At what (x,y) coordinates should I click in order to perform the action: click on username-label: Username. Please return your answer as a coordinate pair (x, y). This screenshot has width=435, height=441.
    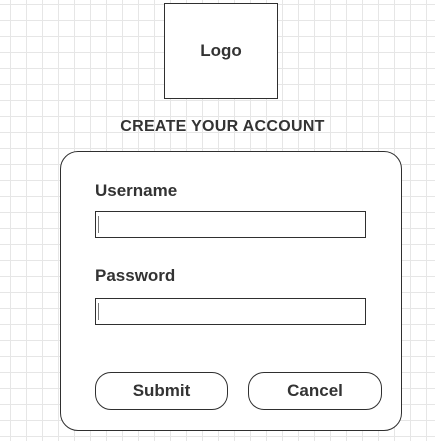
    Looking at the image, I should click on (136, 190).